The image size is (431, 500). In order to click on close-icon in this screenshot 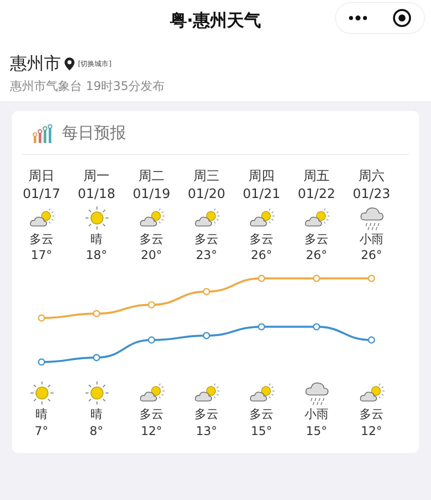, I will do `click(402, 18)`.